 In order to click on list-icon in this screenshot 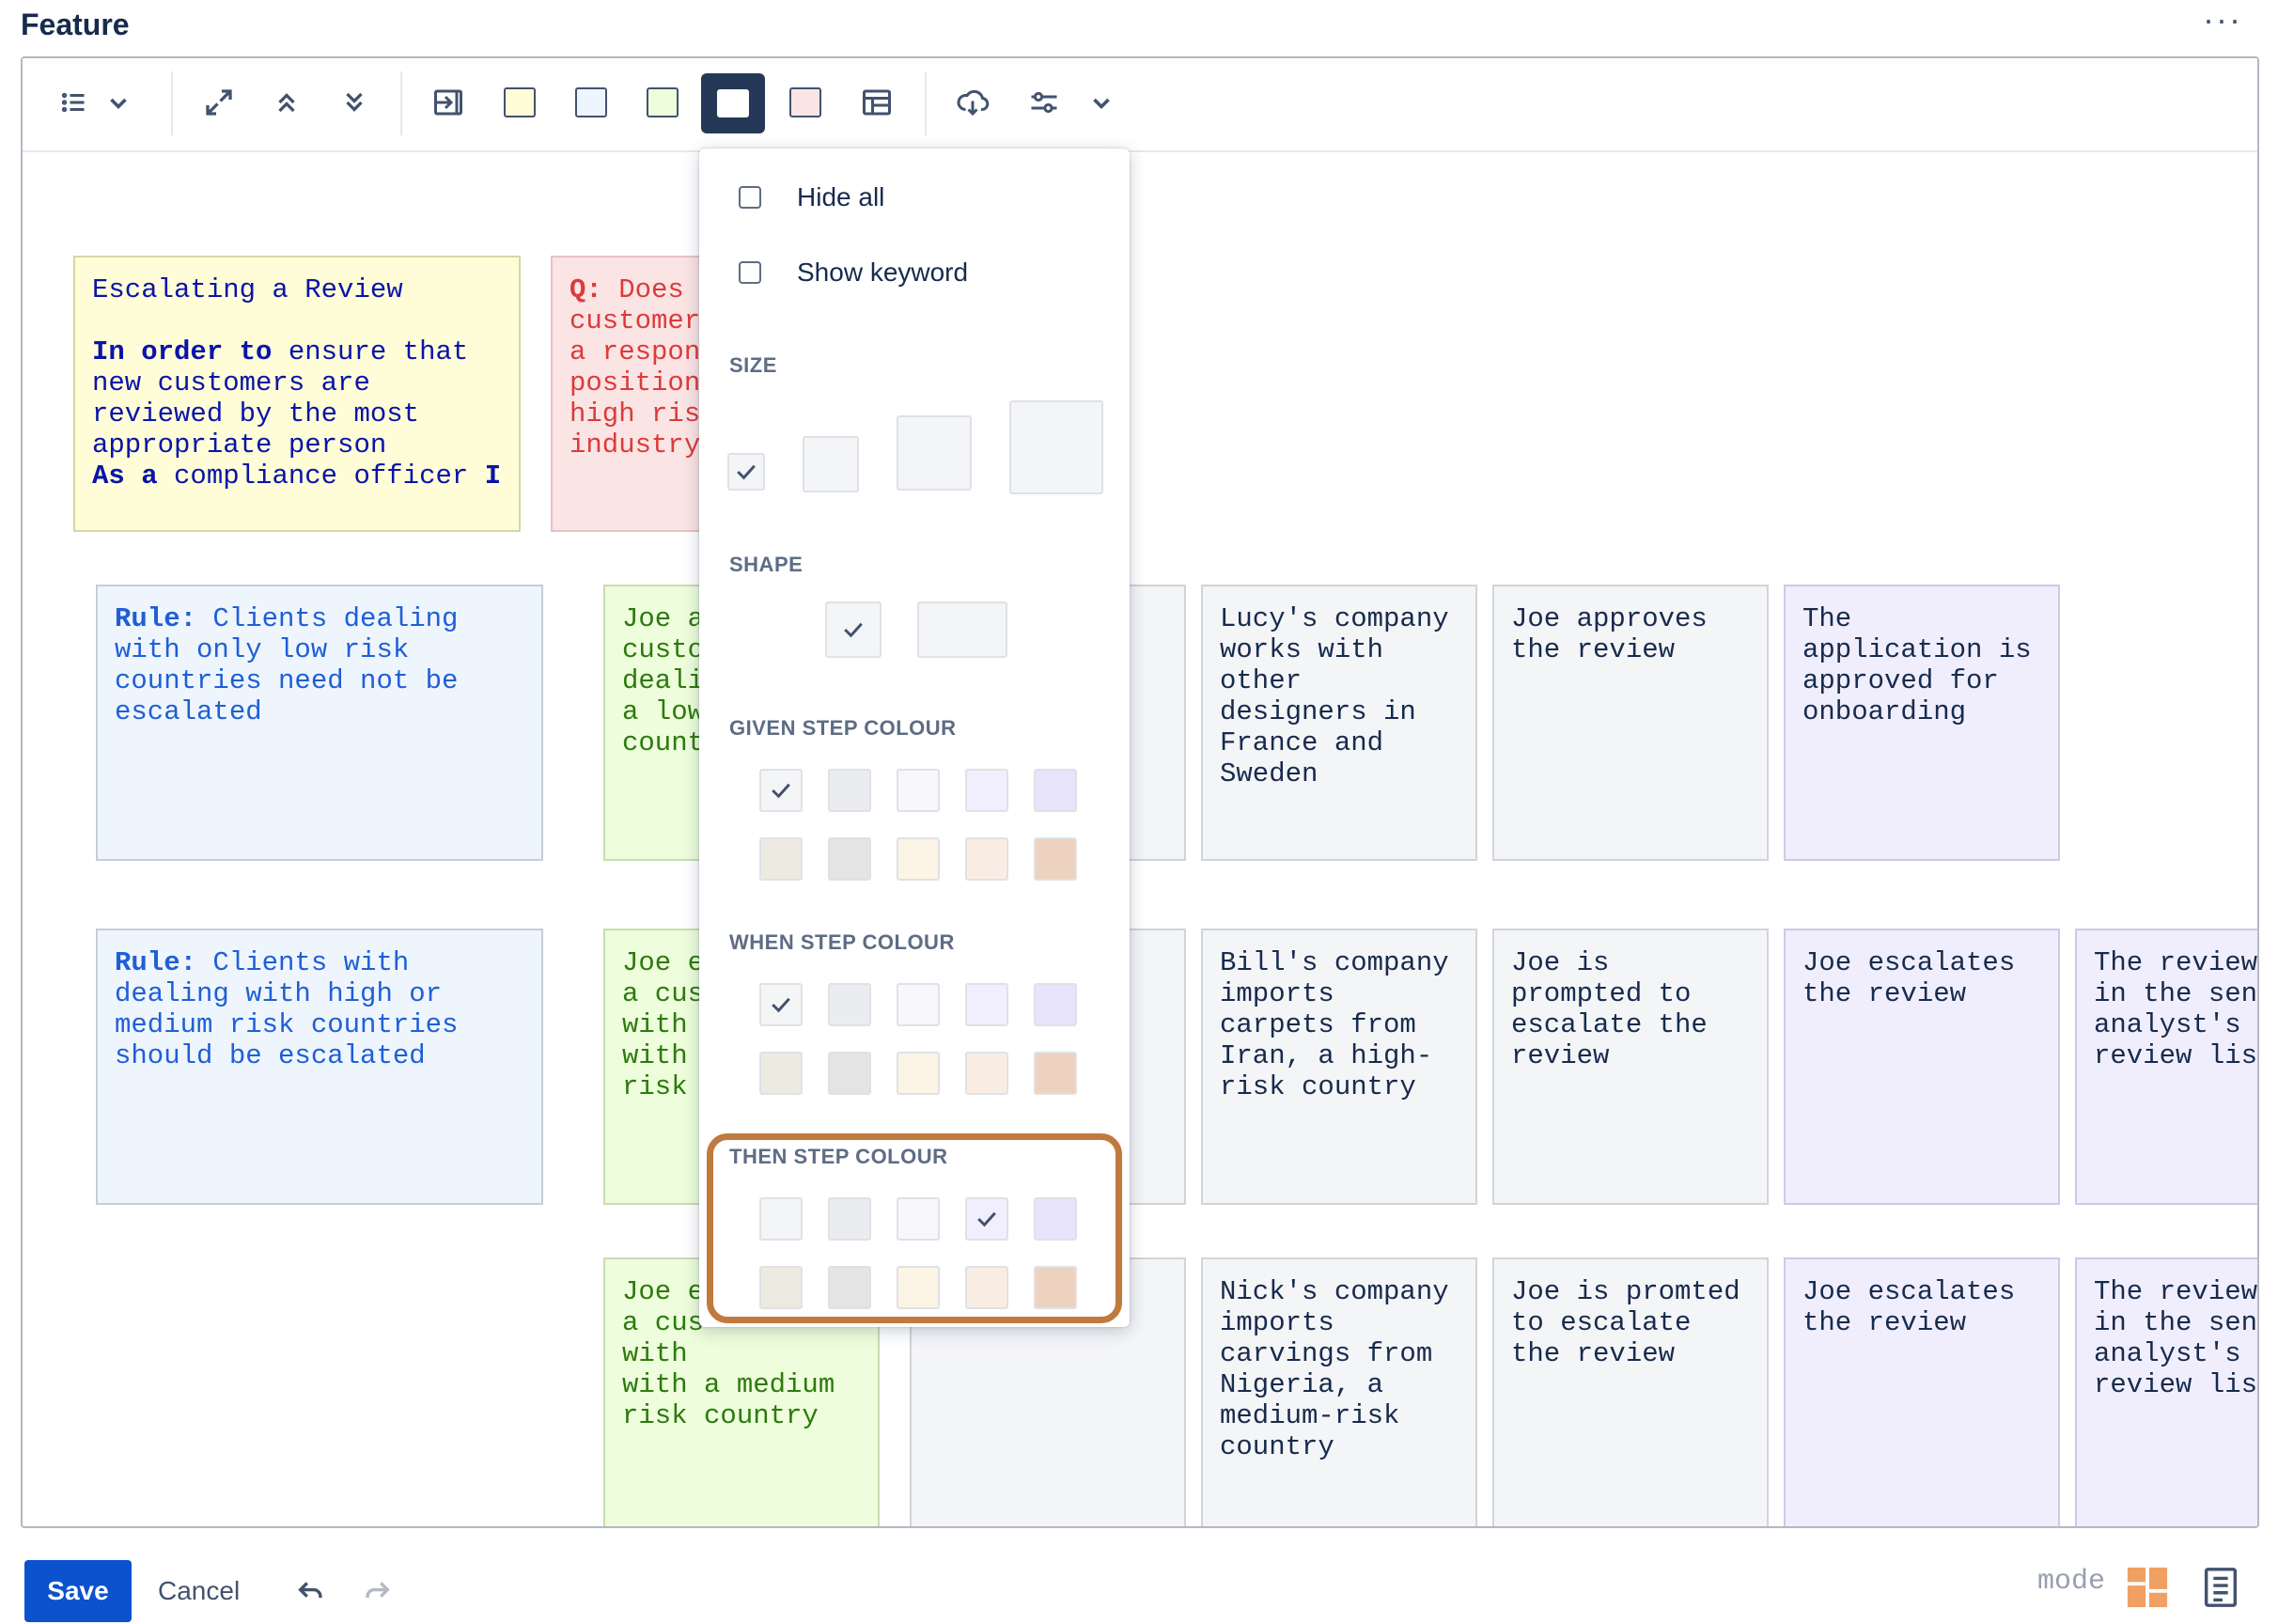, I will do `click(74, 102)`.